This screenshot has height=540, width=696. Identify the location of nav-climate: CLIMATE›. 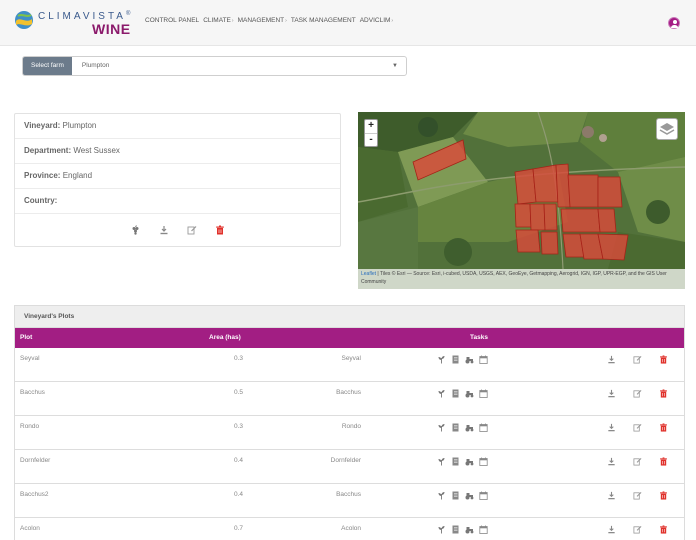
(218, 20).